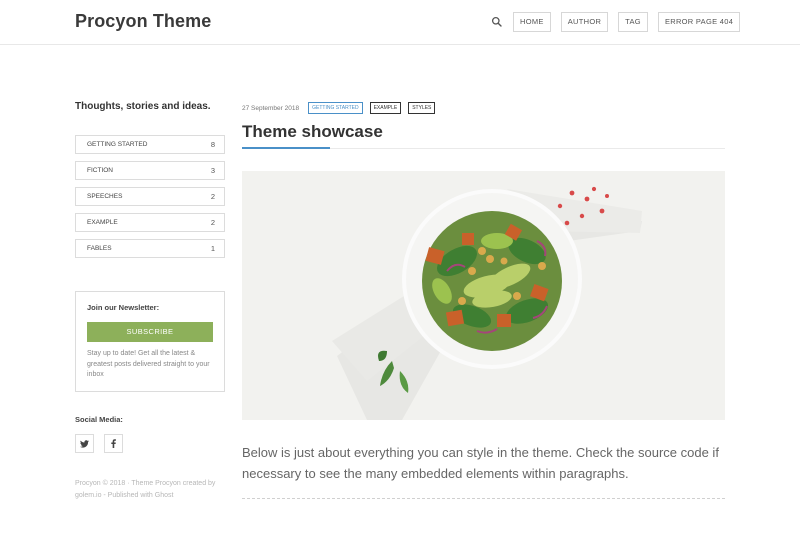 This screenshot has height=535, width=800. What do you see at coordinates (212, 144) in the screenshot?
I see `category-count: 8` at bounding box center [212, 144].